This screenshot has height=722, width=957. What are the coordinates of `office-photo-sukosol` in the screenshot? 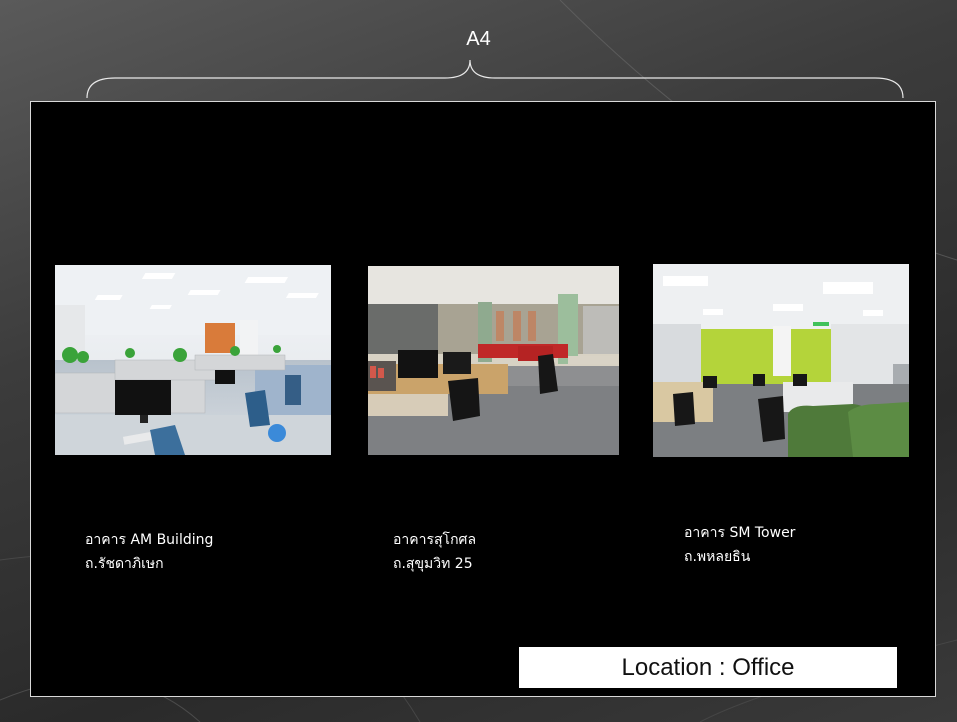 It's located at (493, 360).